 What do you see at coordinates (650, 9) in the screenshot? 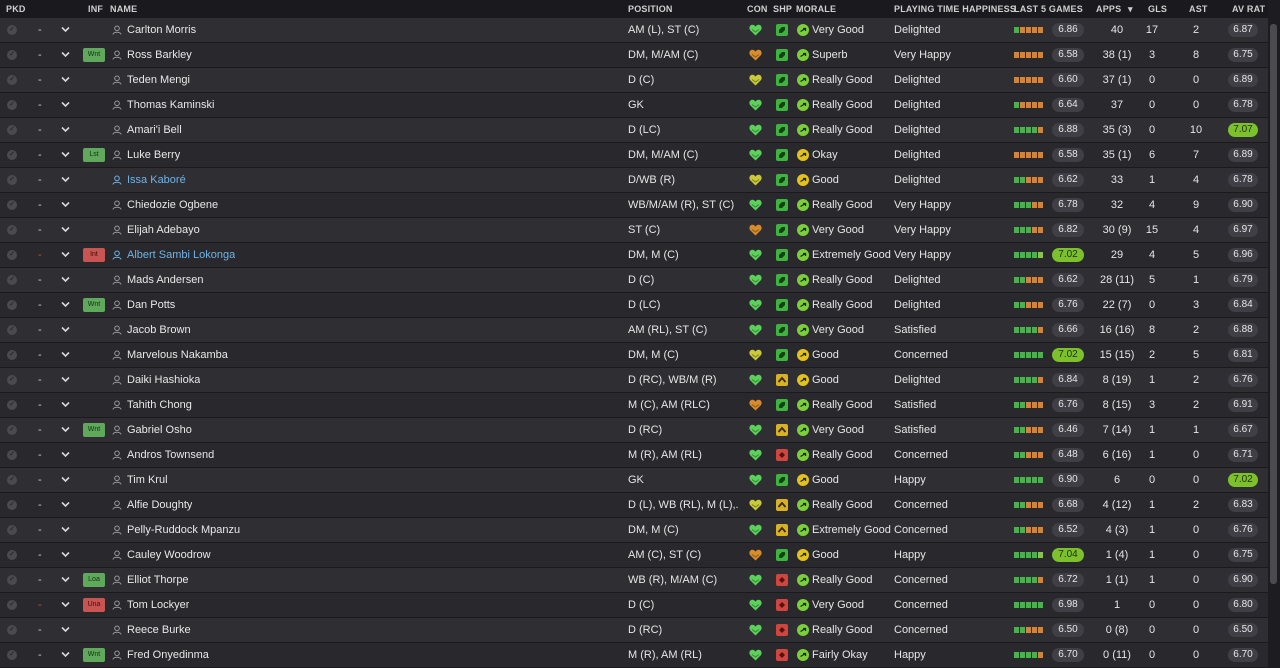
I see `col-position: POSITION` at bounding box center [650, 9].